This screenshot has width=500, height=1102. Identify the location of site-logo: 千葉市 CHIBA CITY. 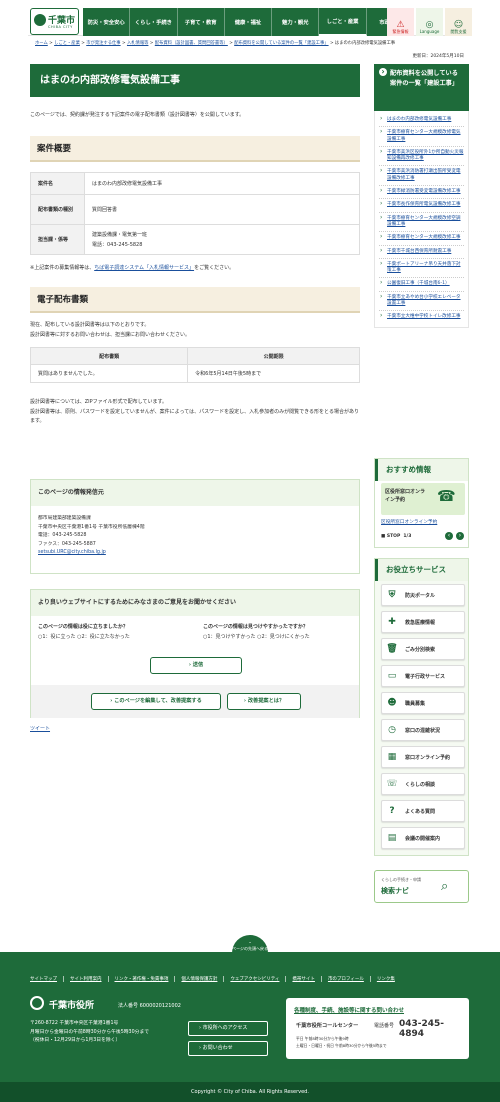
(54, 21).